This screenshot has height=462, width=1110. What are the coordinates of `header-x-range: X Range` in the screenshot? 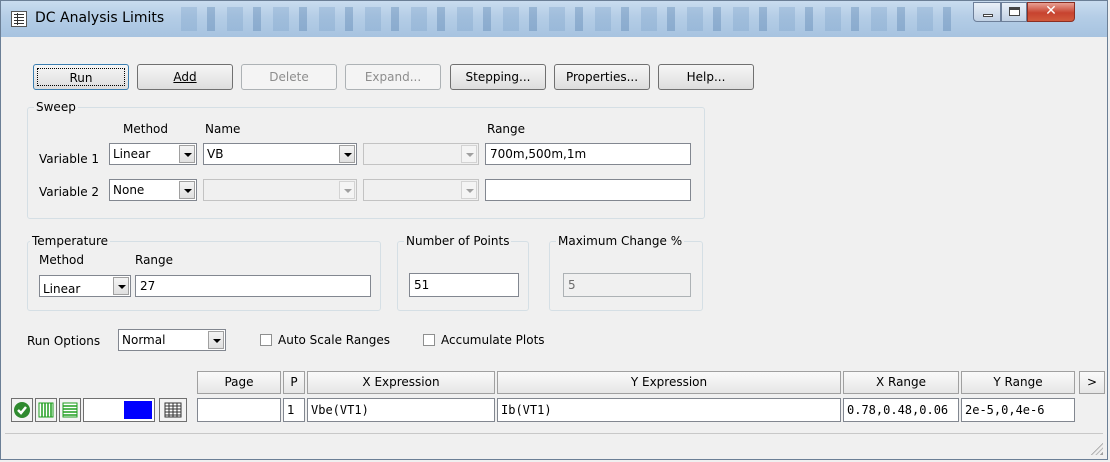 It's located at (901, 382).